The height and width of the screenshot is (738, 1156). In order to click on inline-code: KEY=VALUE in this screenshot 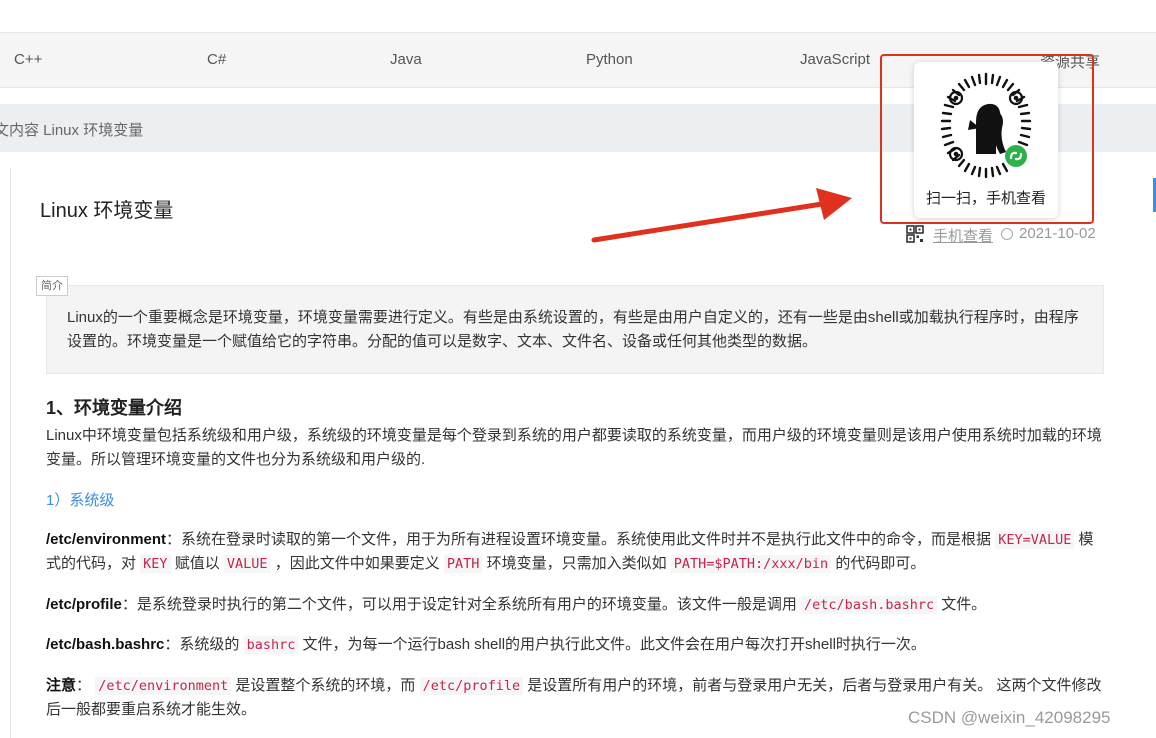, I will do `click(1035, 540)`.